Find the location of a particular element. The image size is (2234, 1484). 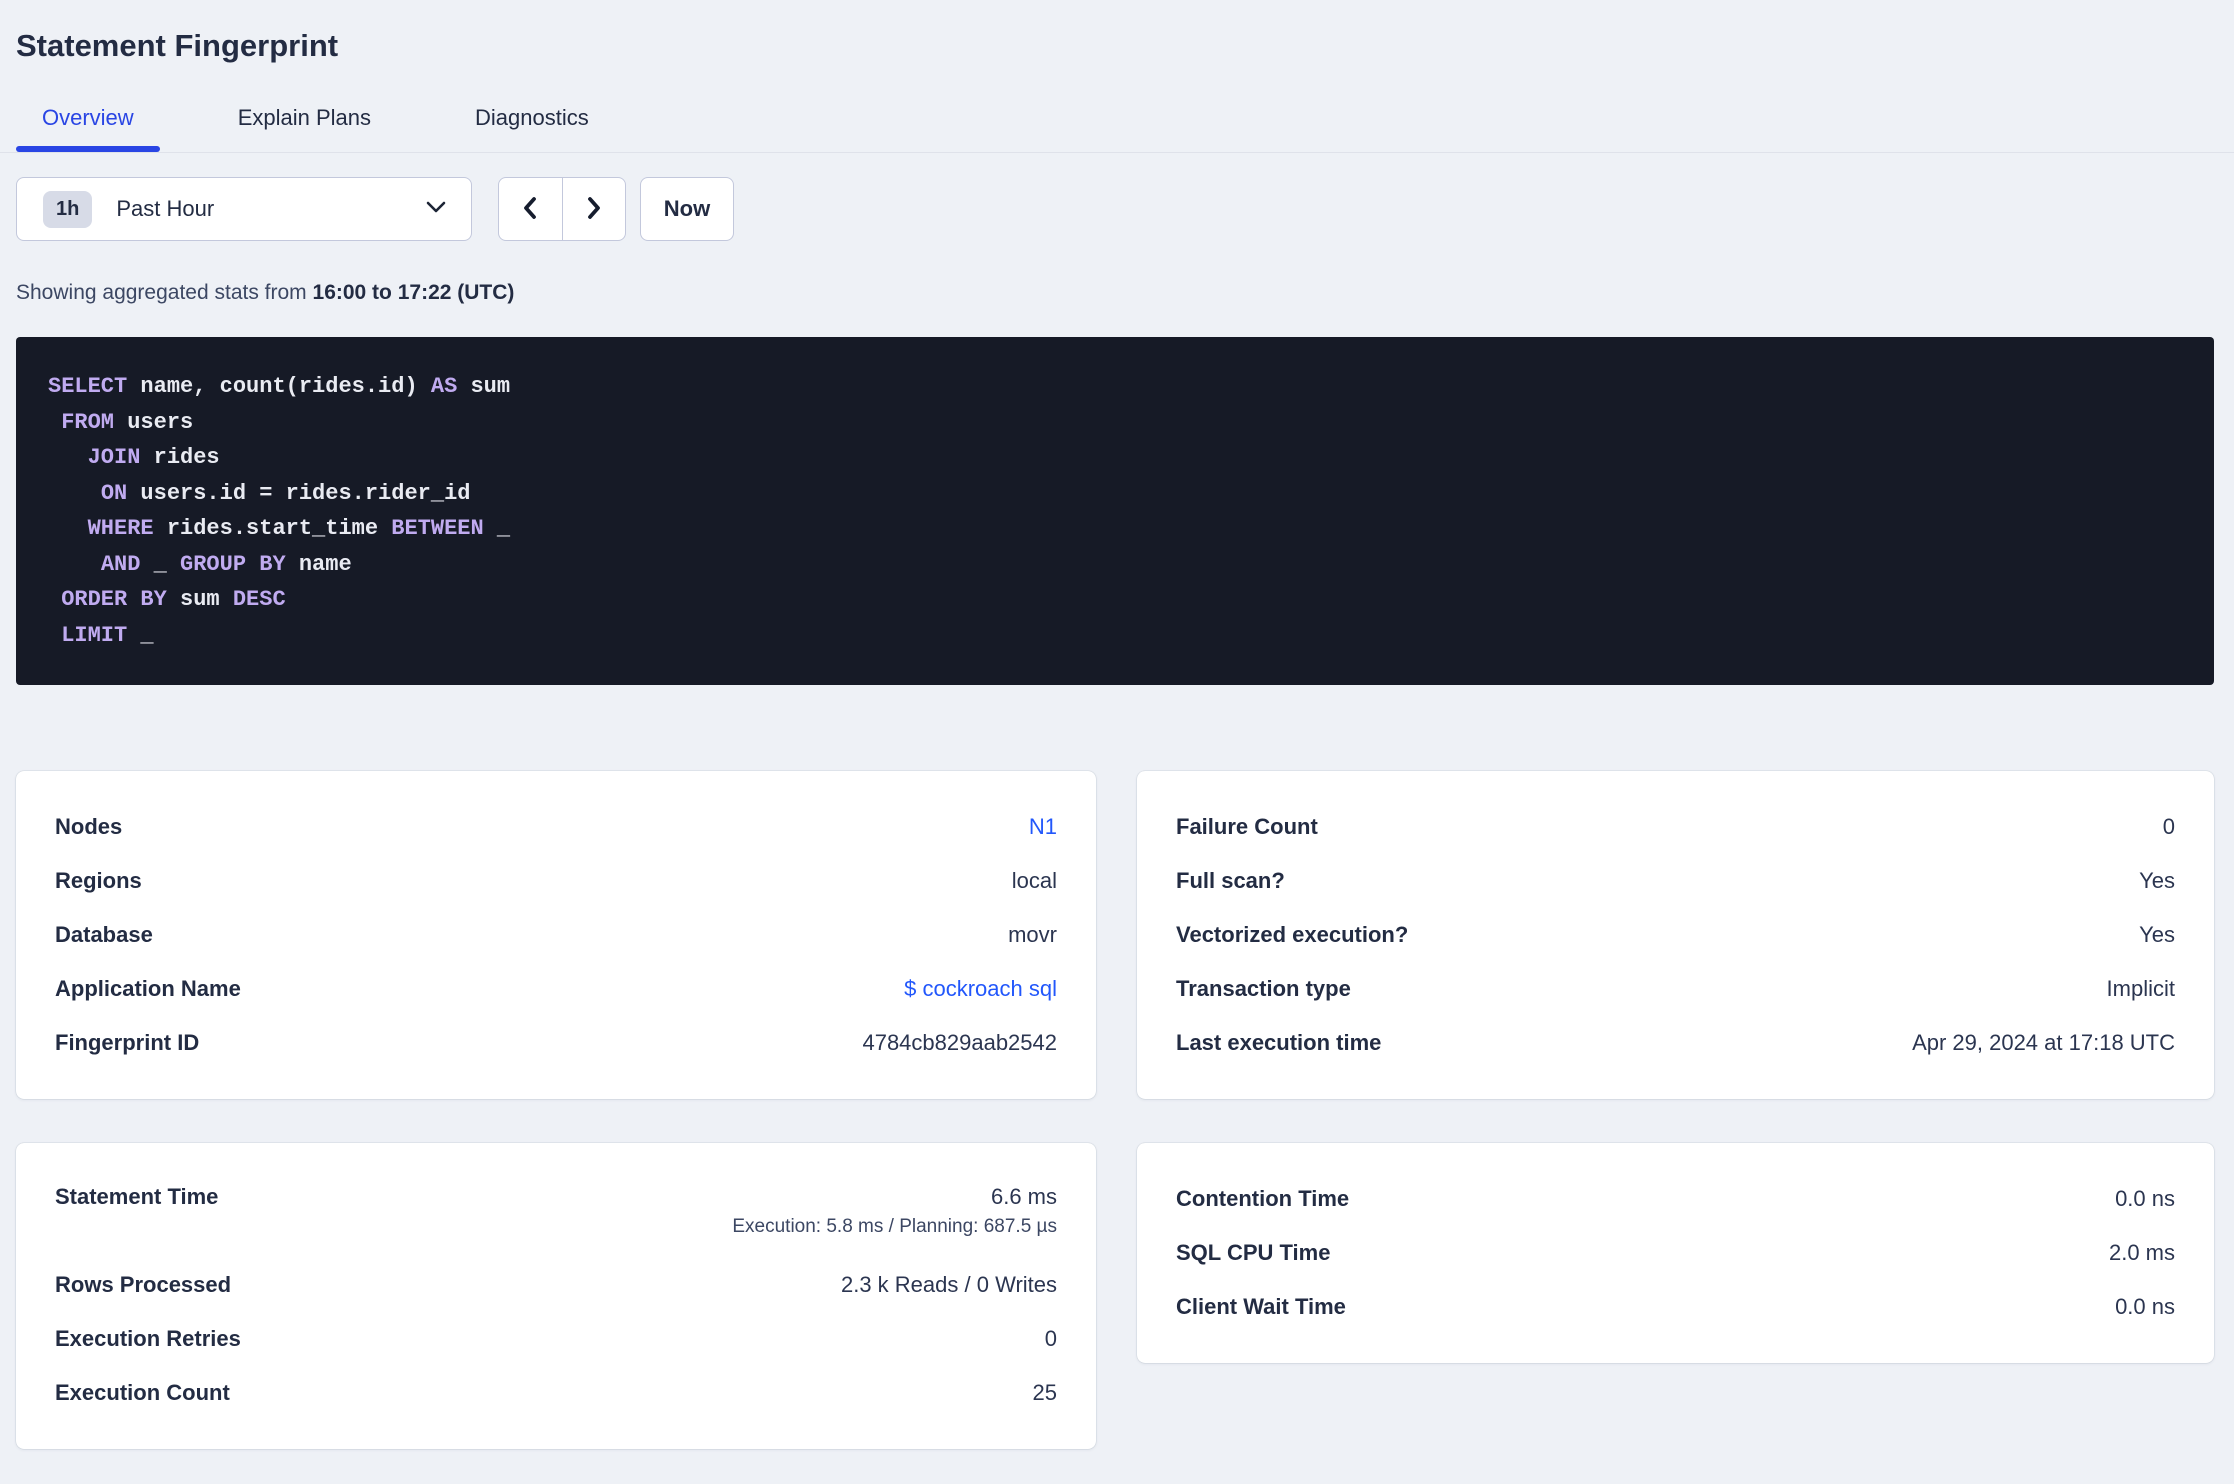

now-button: Now is located at coordinates (687, 209).